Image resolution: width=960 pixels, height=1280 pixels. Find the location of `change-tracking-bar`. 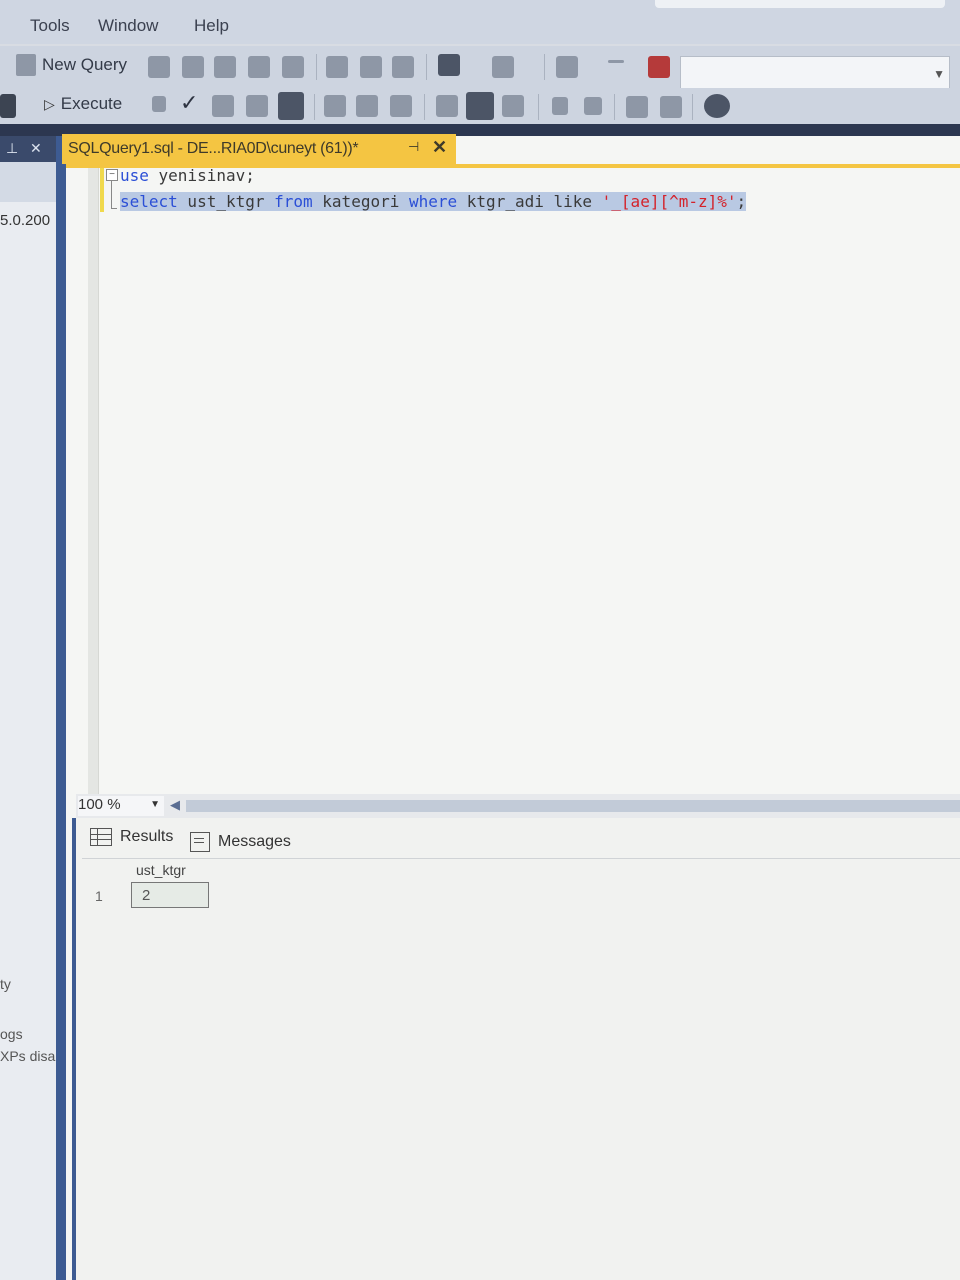

change-tracking-bar is located at coordinates (102, 190).